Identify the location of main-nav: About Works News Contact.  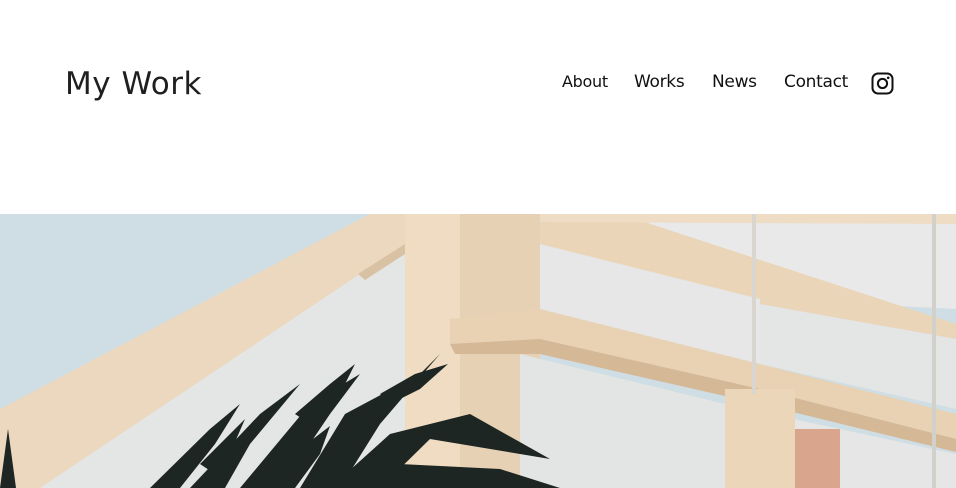
(478, 84).